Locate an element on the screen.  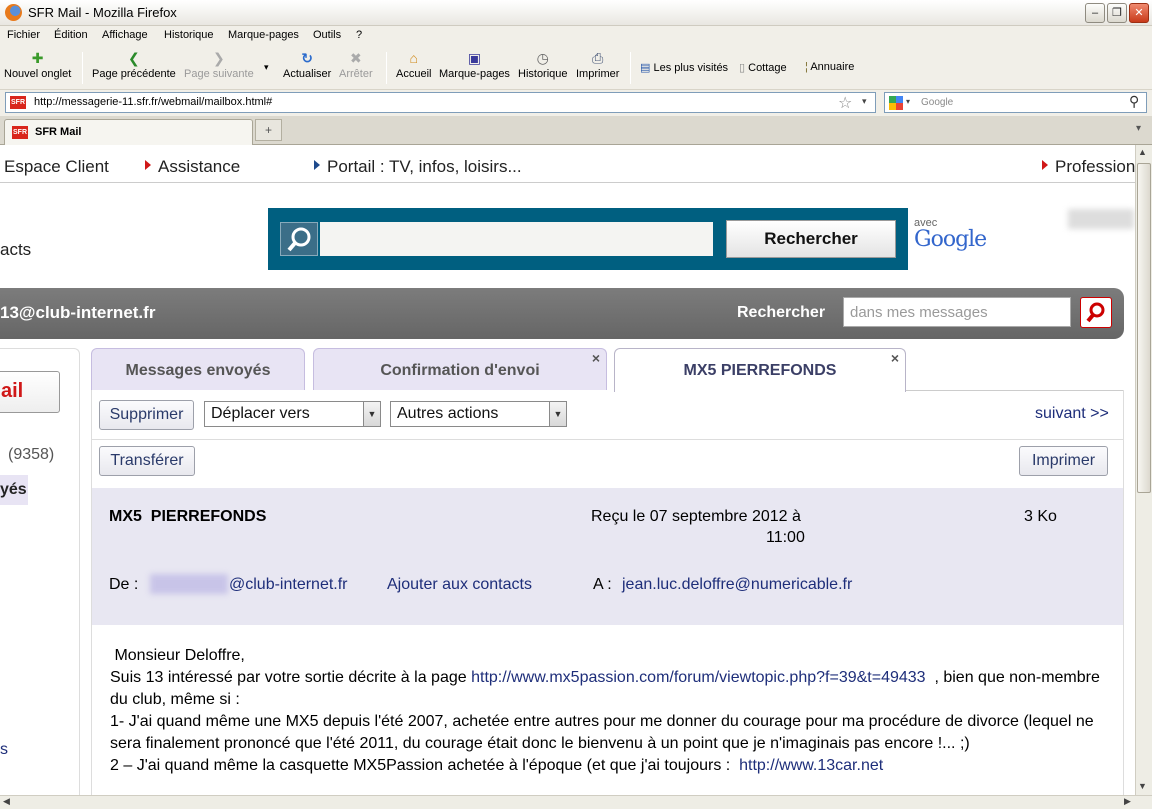
next-message-link: suivant >> is located at coordinates (1072, 414).